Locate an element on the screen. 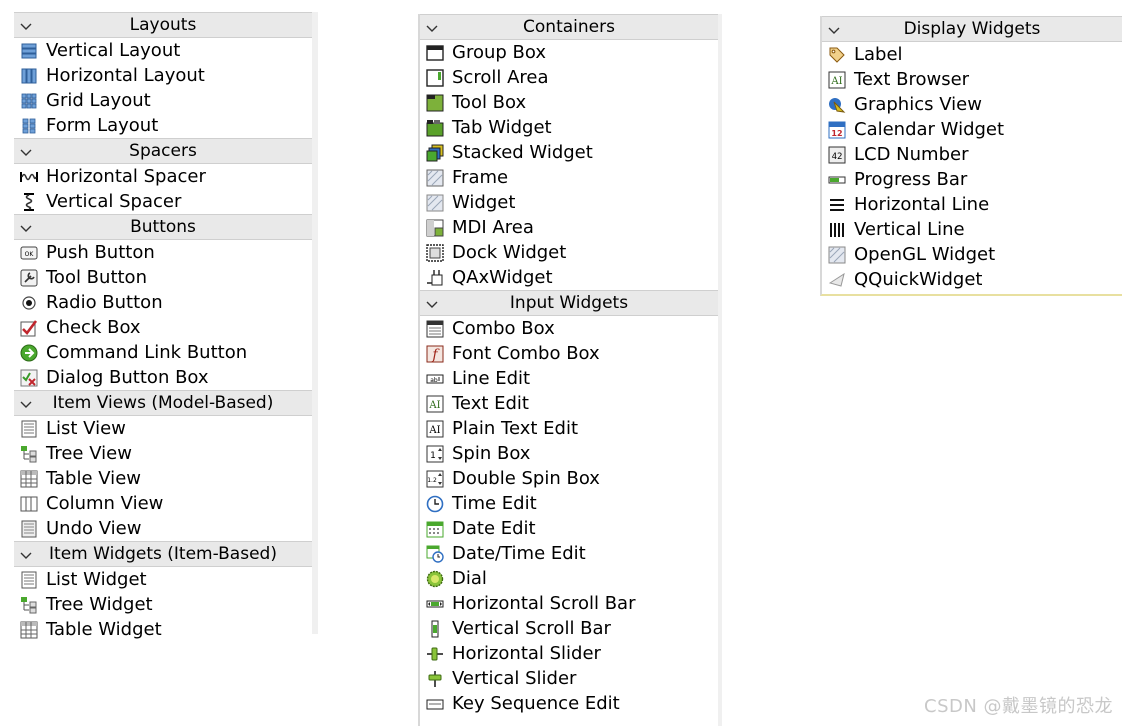 This screenshot has width=1140, height=726. widget-item-frame: Frame is located at coordinates (569, 177).